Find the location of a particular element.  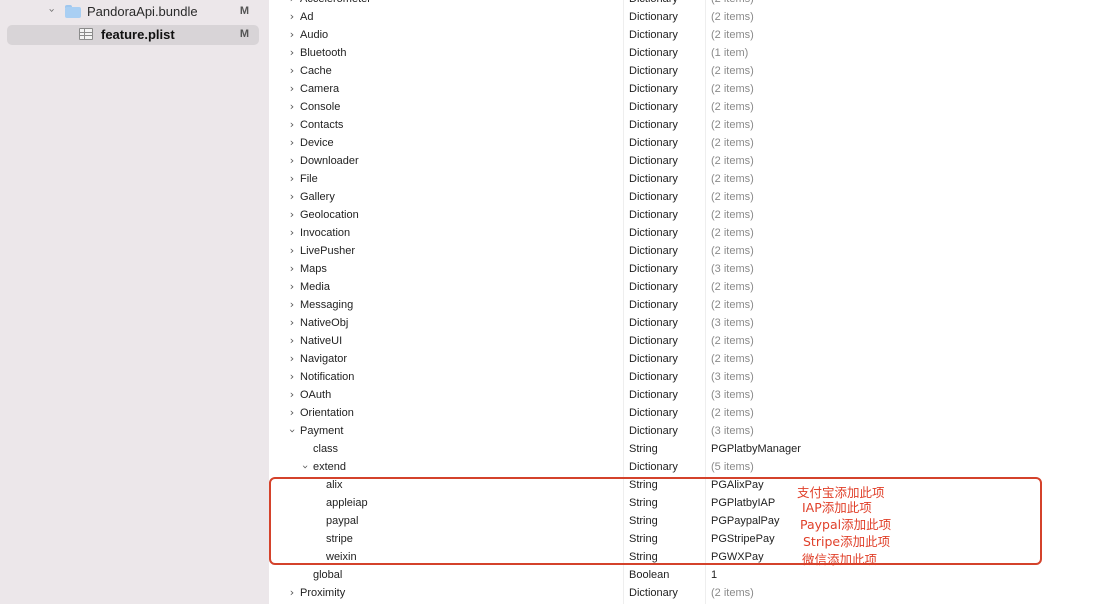

plist-key: Cache is located at coordinates (316, 71).